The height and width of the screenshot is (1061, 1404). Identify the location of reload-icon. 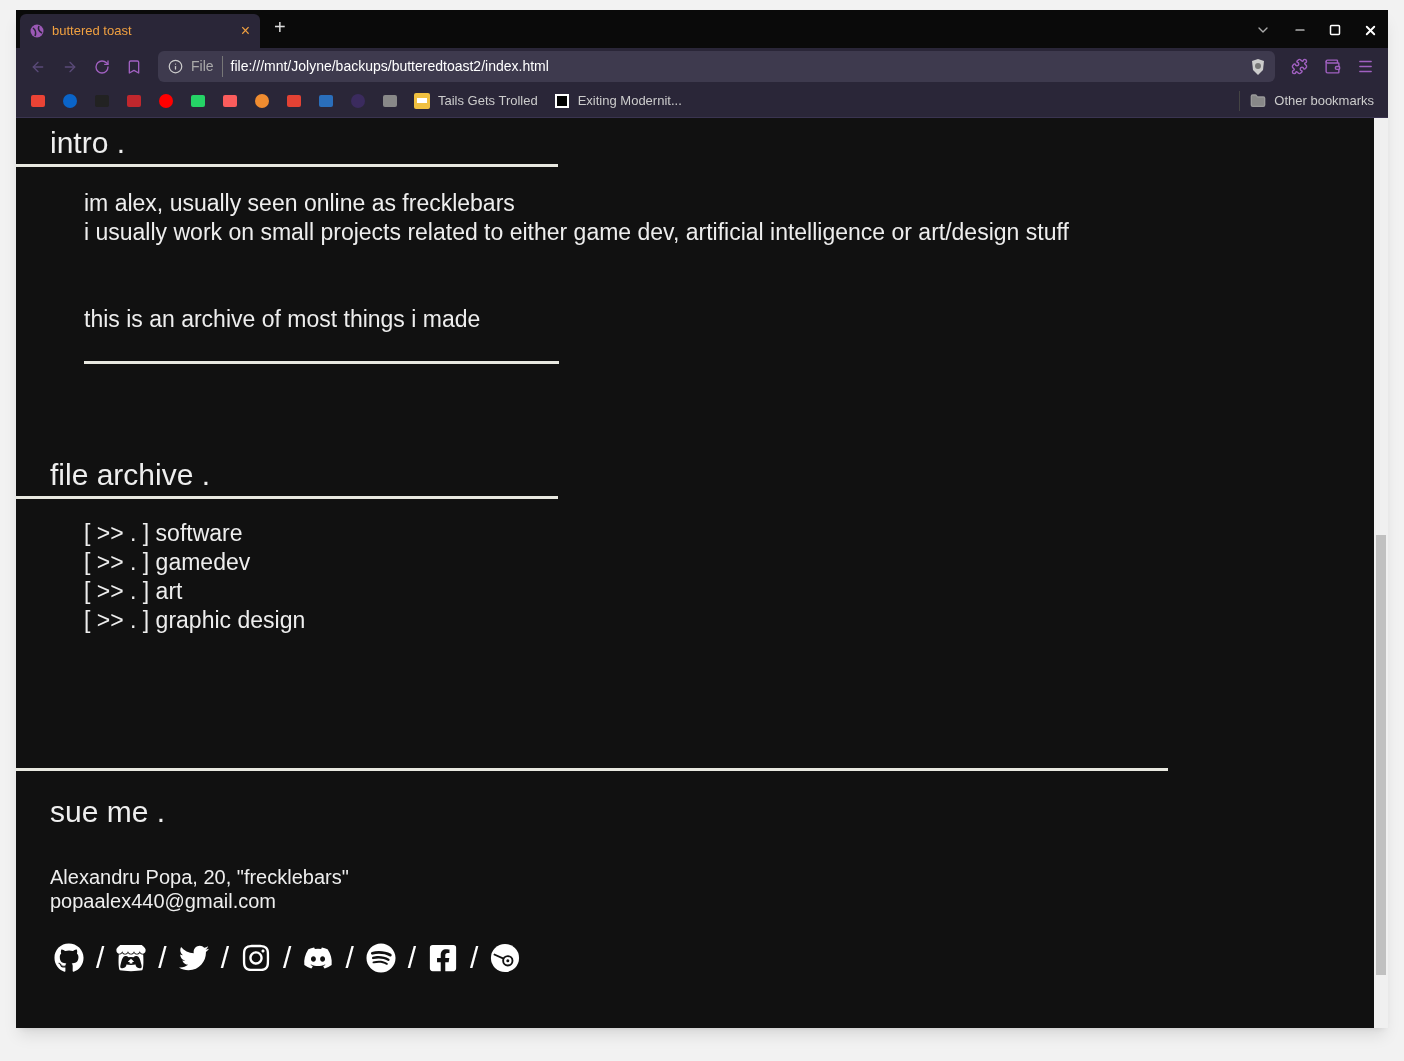
(102, 66).